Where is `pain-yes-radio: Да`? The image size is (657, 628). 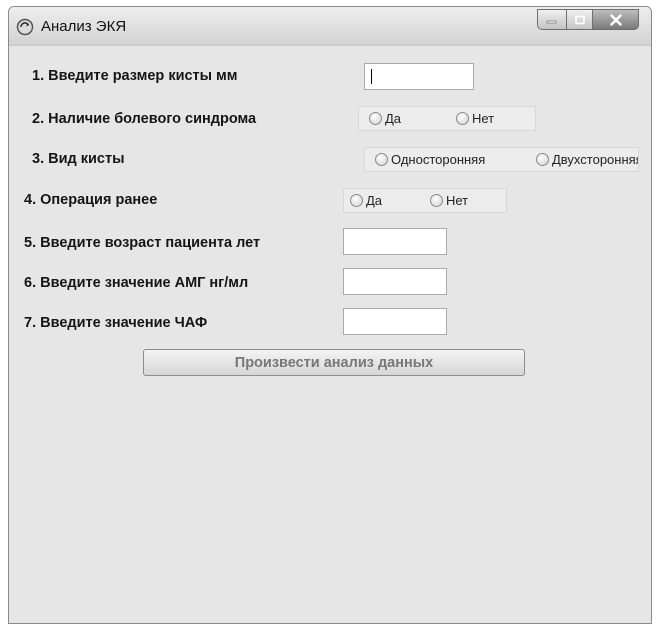 pain-yes-radio: Да is located at coordinates (385, 118).